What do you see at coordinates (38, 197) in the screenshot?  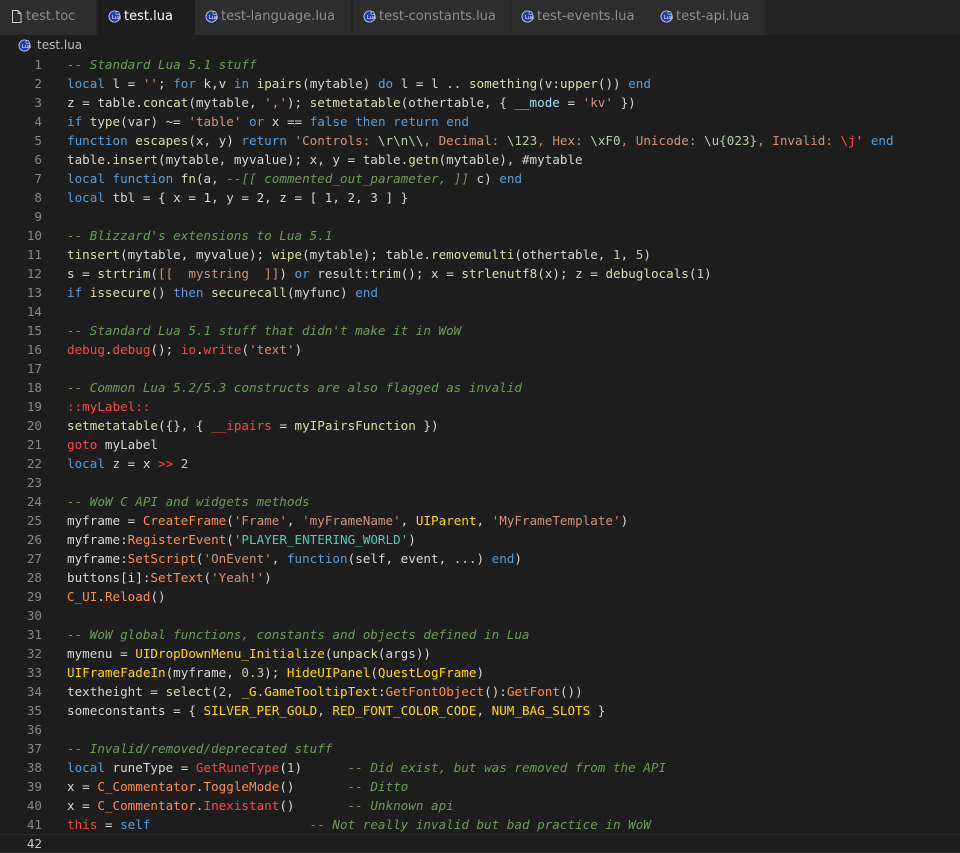 I see `line-number: 8` at bounding box center [38, 197].